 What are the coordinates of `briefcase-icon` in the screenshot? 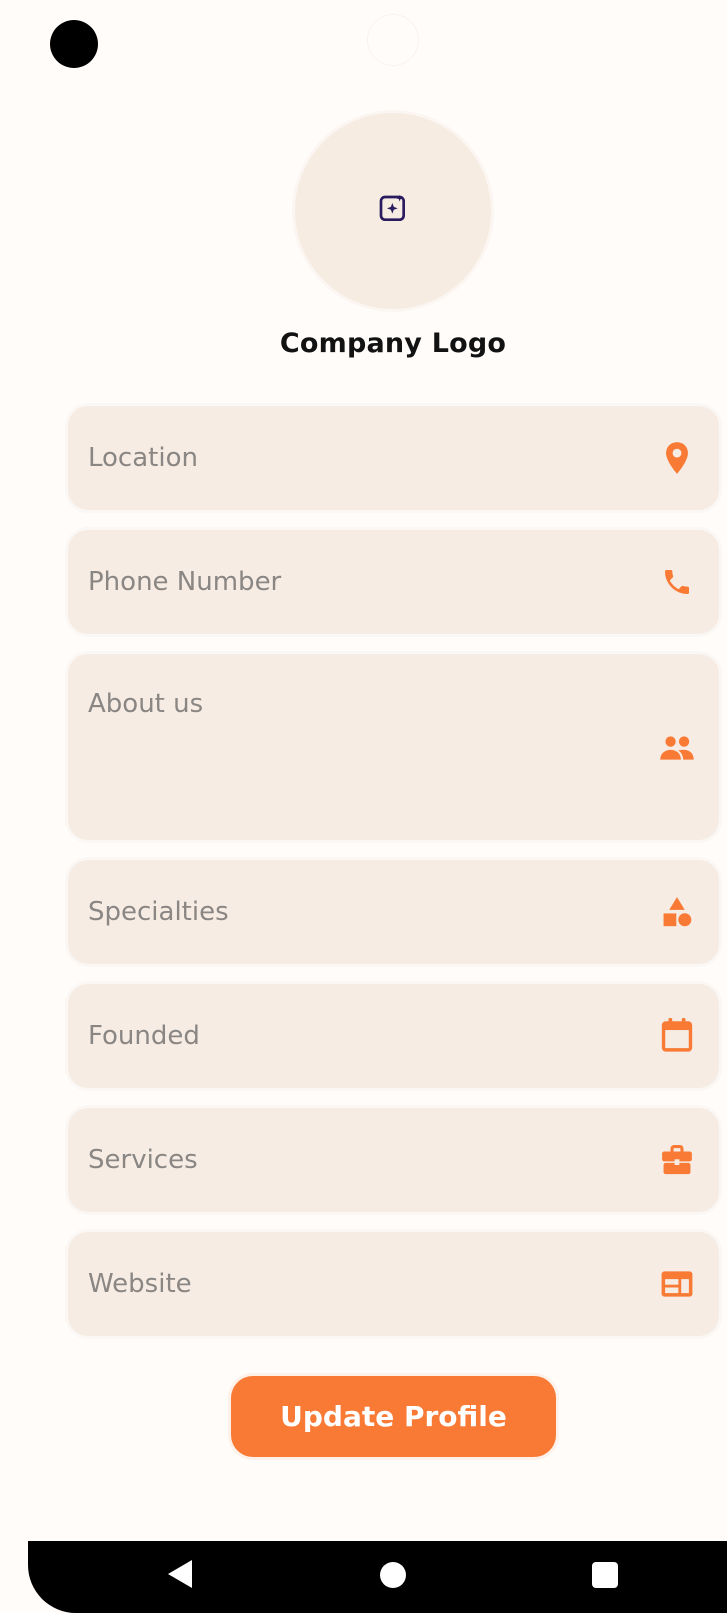 It's located at (677, 1160).